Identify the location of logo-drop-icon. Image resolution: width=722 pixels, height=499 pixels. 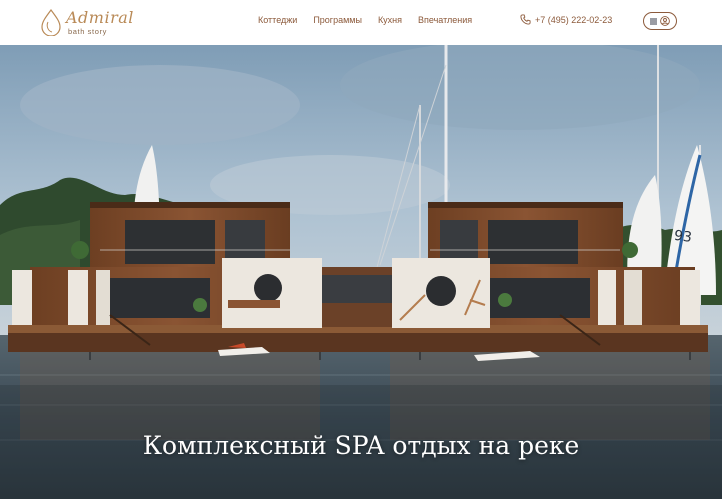
(51, 22).